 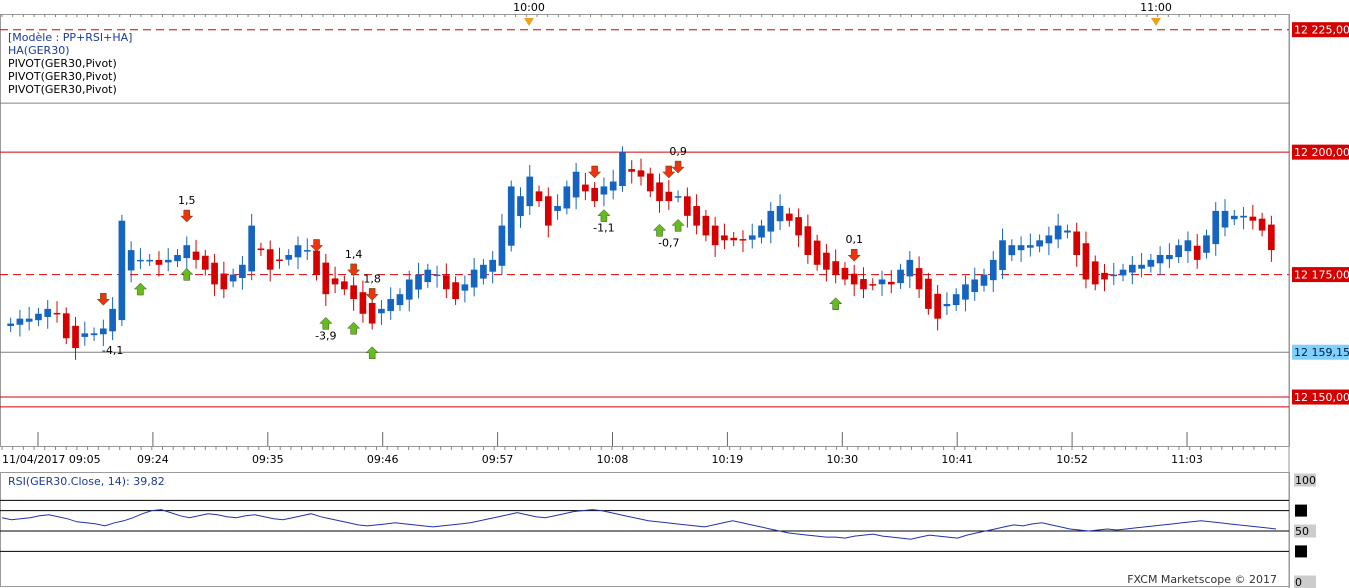 What do you see at coordinates (1321, 152) in the screenshot?
I see `price-axis-label: 12 200,00` at bounding box center [1321, 152].